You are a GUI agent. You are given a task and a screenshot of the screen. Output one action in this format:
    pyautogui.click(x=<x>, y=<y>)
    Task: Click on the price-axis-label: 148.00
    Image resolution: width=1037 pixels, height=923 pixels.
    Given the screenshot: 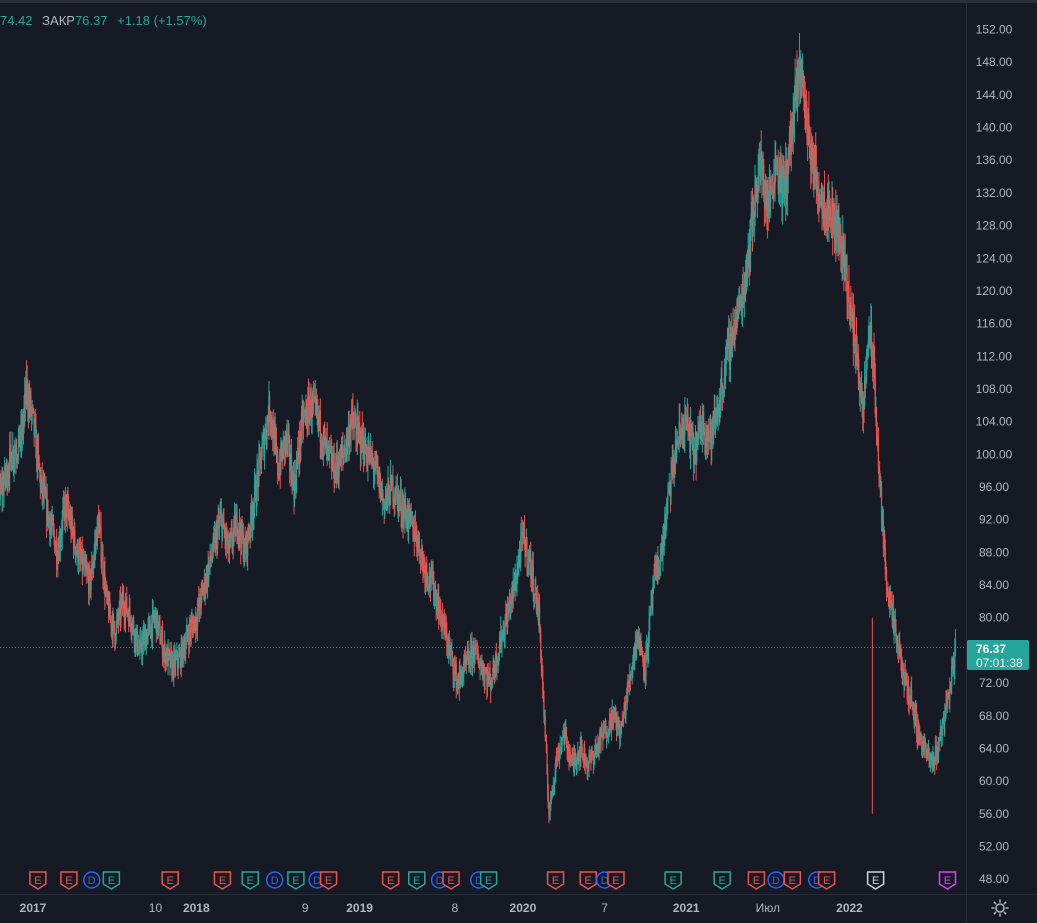 What is the action you would take?
    pyautogui.click(x=994, y=62)
    